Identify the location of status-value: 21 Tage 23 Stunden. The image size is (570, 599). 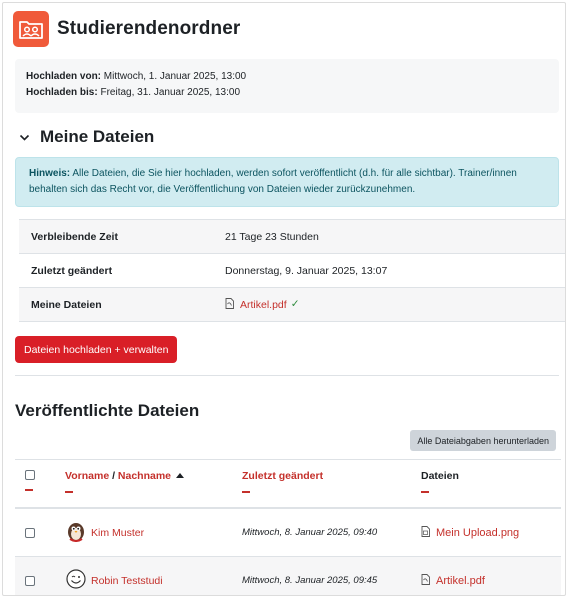
(272, 236).